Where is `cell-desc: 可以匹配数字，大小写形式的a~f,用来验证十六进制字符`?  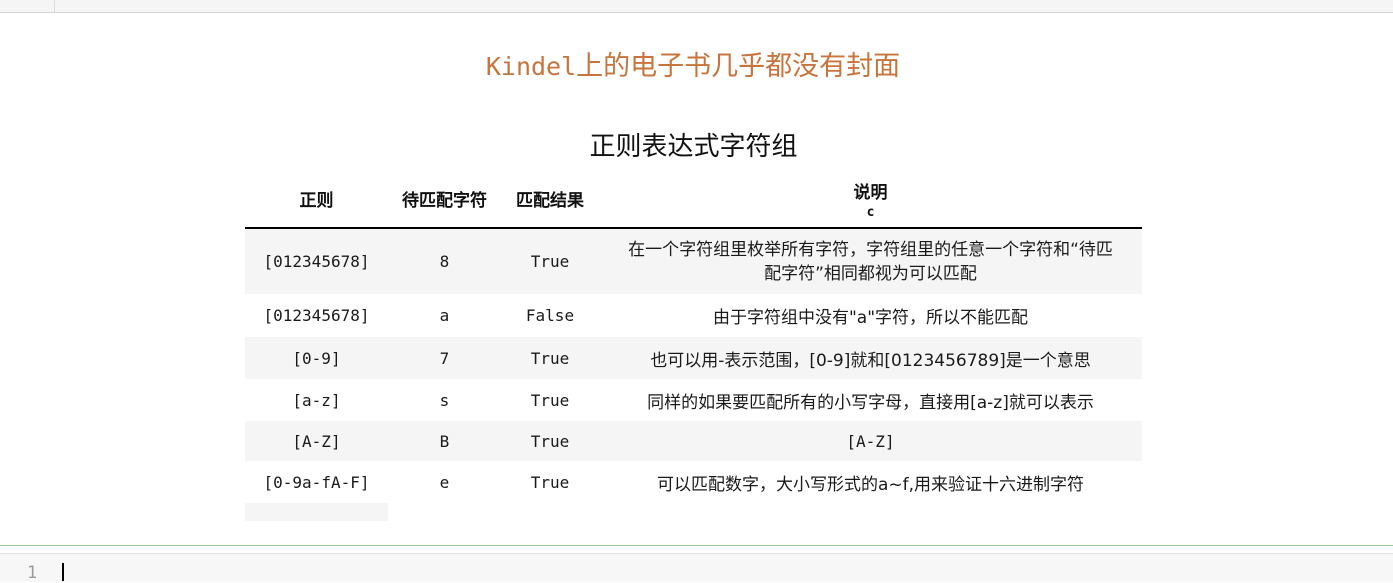
cell-desc: 可以匹配数字，大小写形式的a~f,用来验证十六进制字符 is located at coordinates (870, 484).